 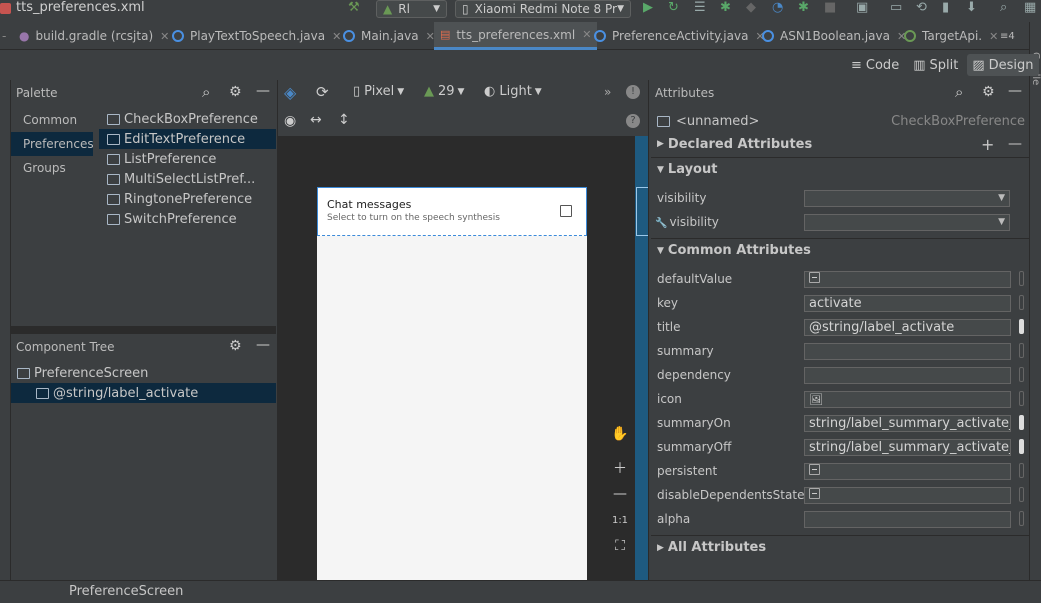 What do you see at coordinates (862, 8) in the screenshot?
I see `project-structure-icon: ▣` at bounding box center [862, 8].